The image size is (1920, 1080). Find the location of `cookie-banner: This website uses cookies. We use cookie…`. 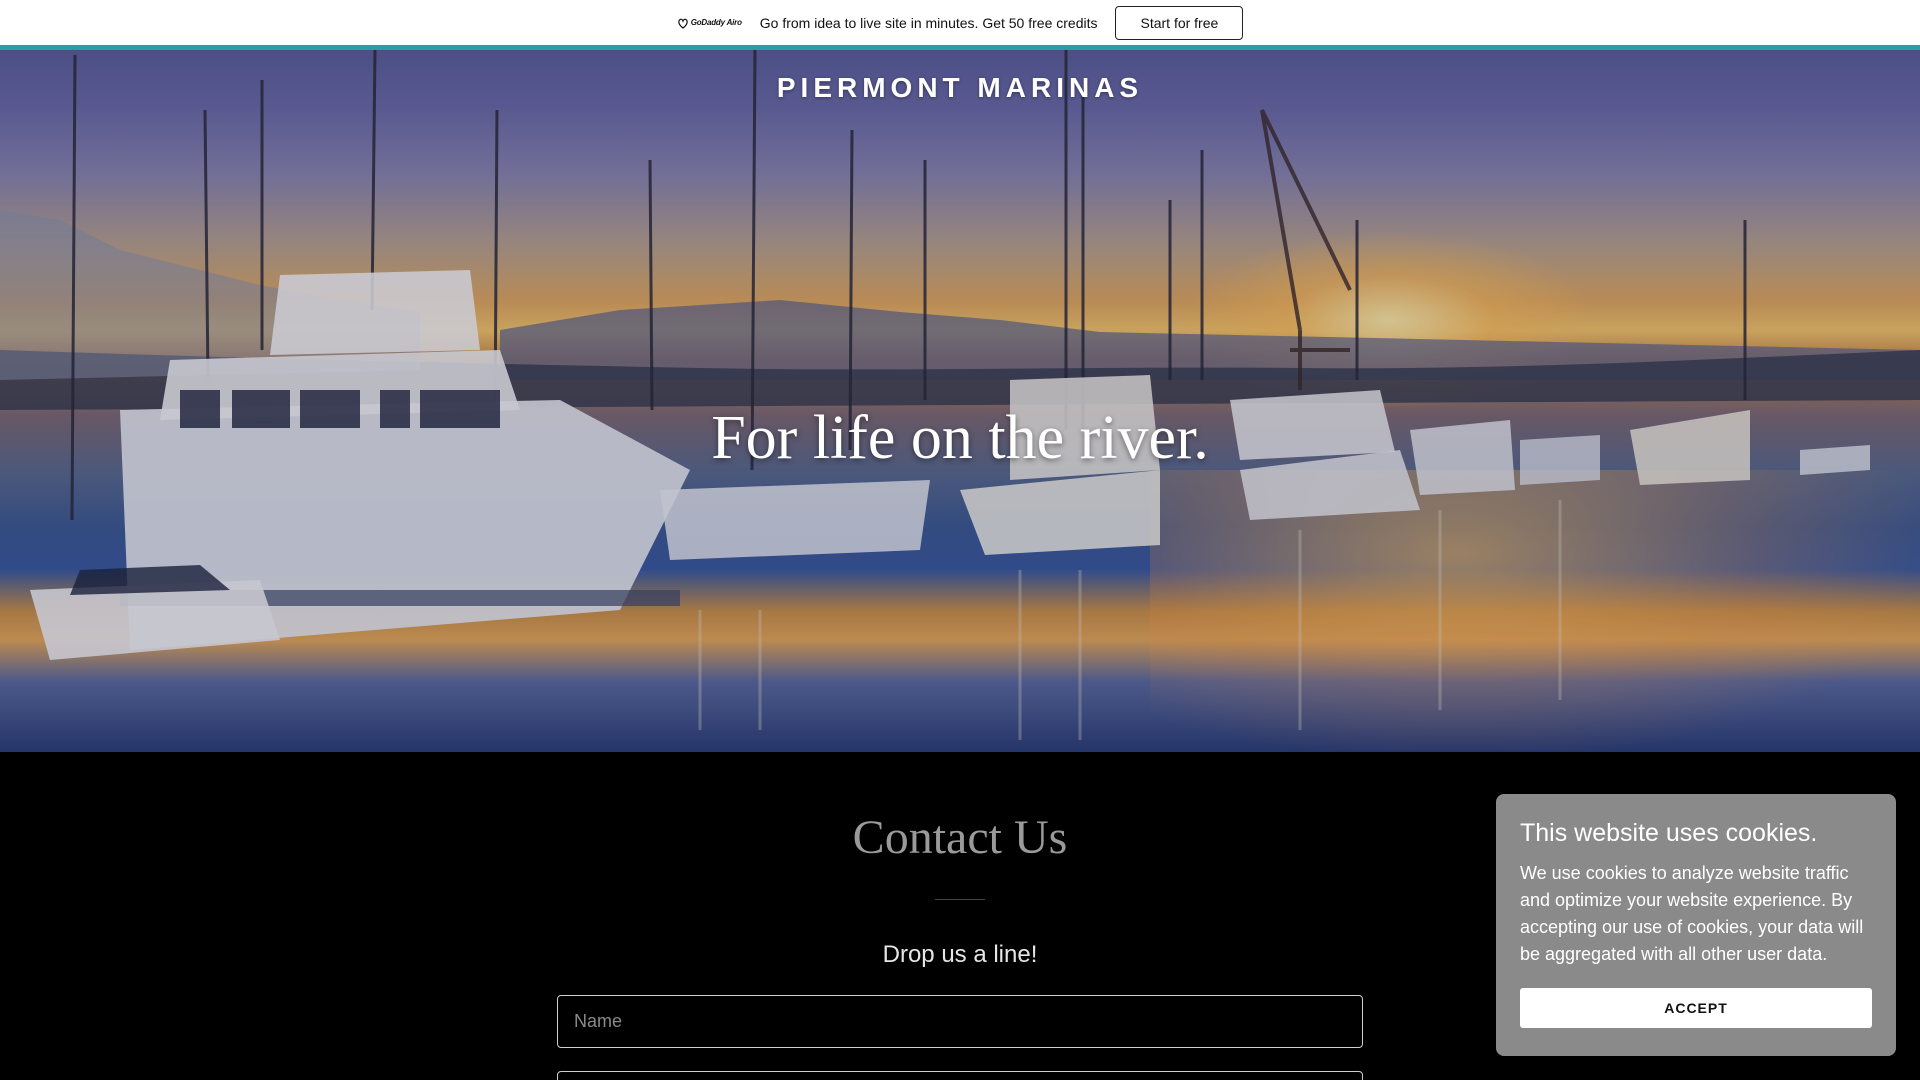

cookie-banner: This website uses cookies. We use cookie… is located at coordinates (1696, 925).